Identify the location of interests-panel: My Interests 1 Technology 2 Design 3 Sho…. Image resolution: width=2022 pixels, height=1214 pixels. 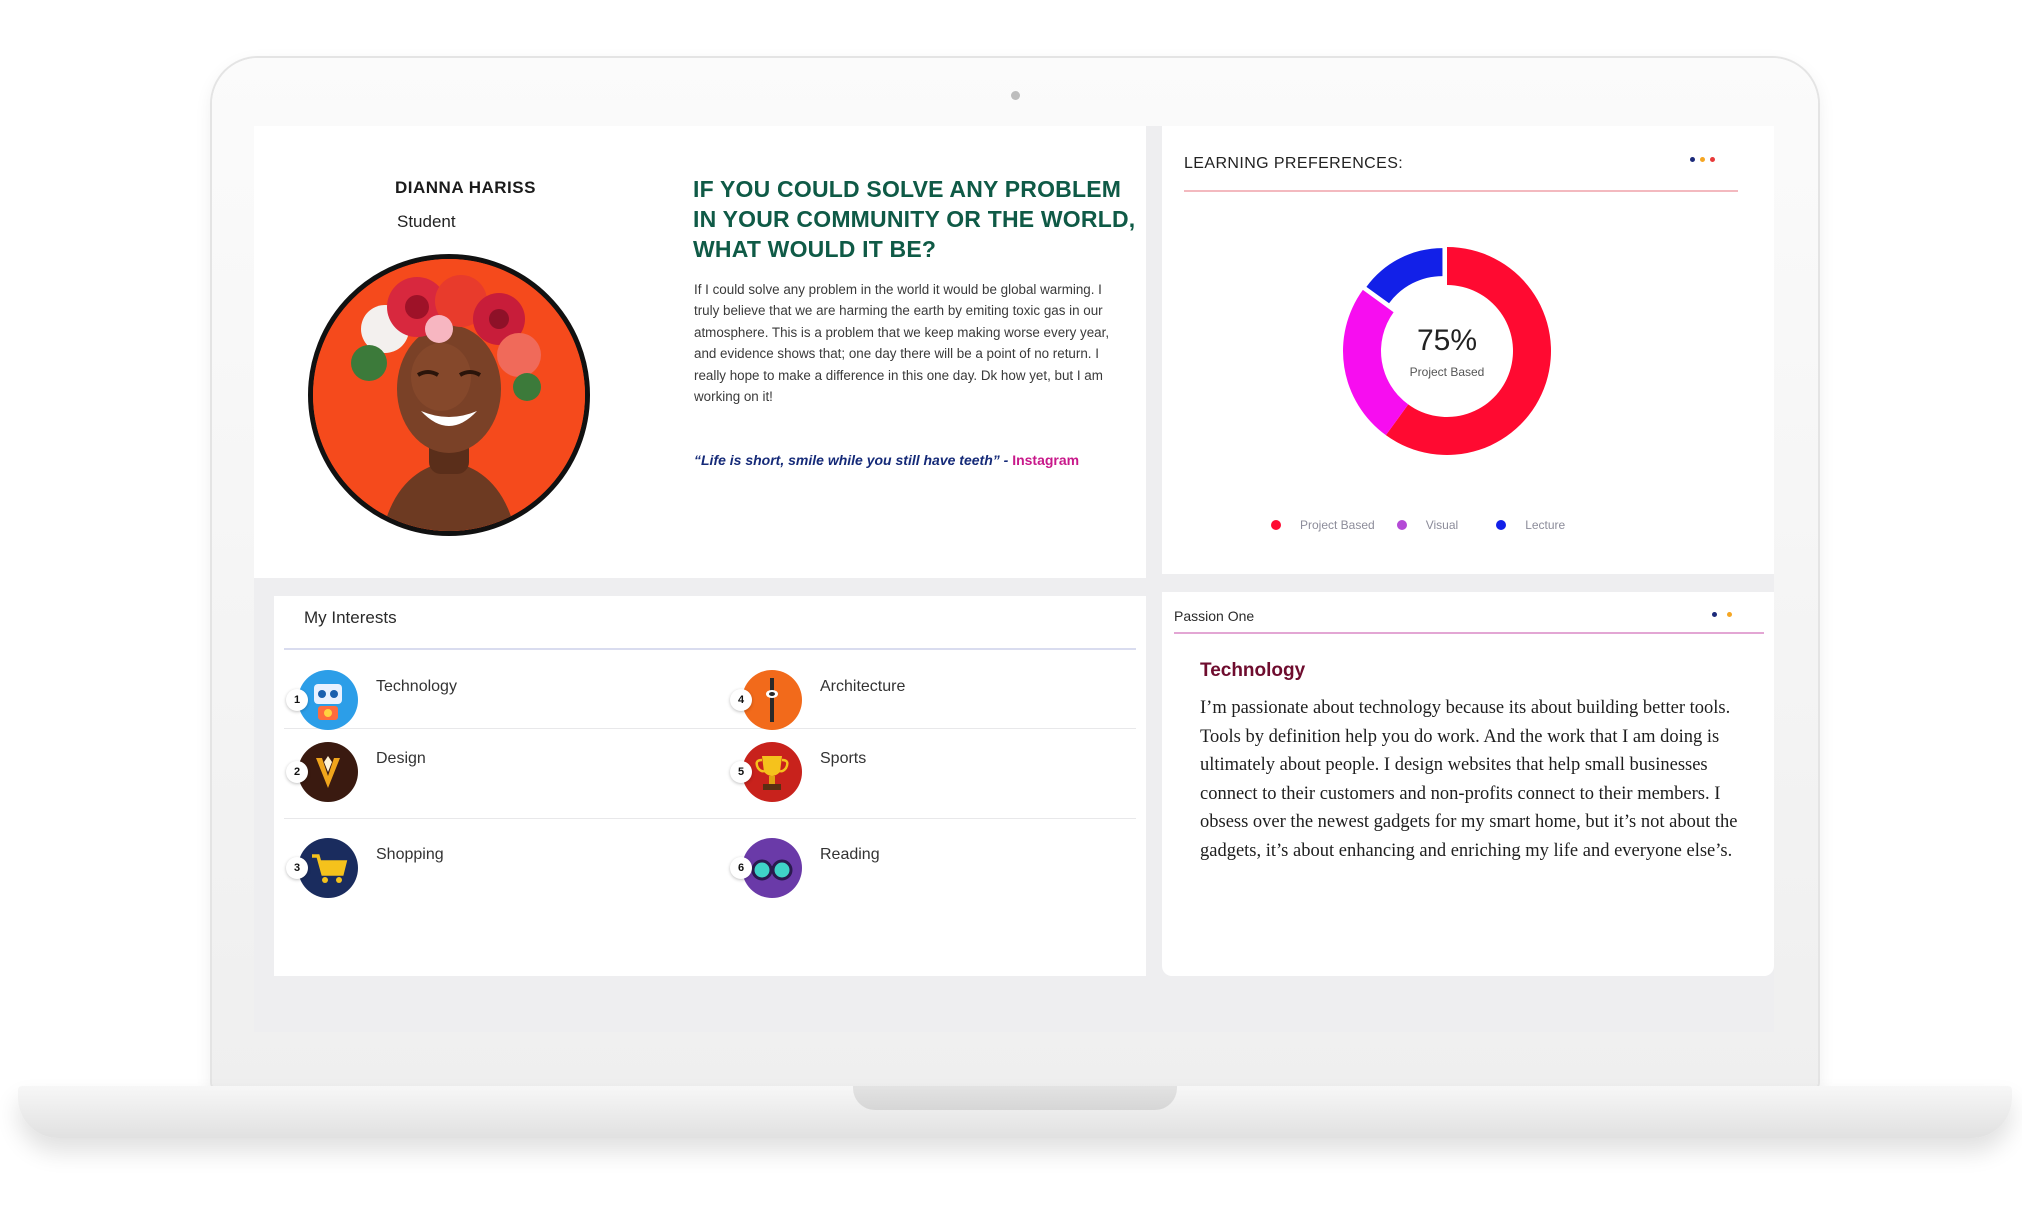
(710, 786).